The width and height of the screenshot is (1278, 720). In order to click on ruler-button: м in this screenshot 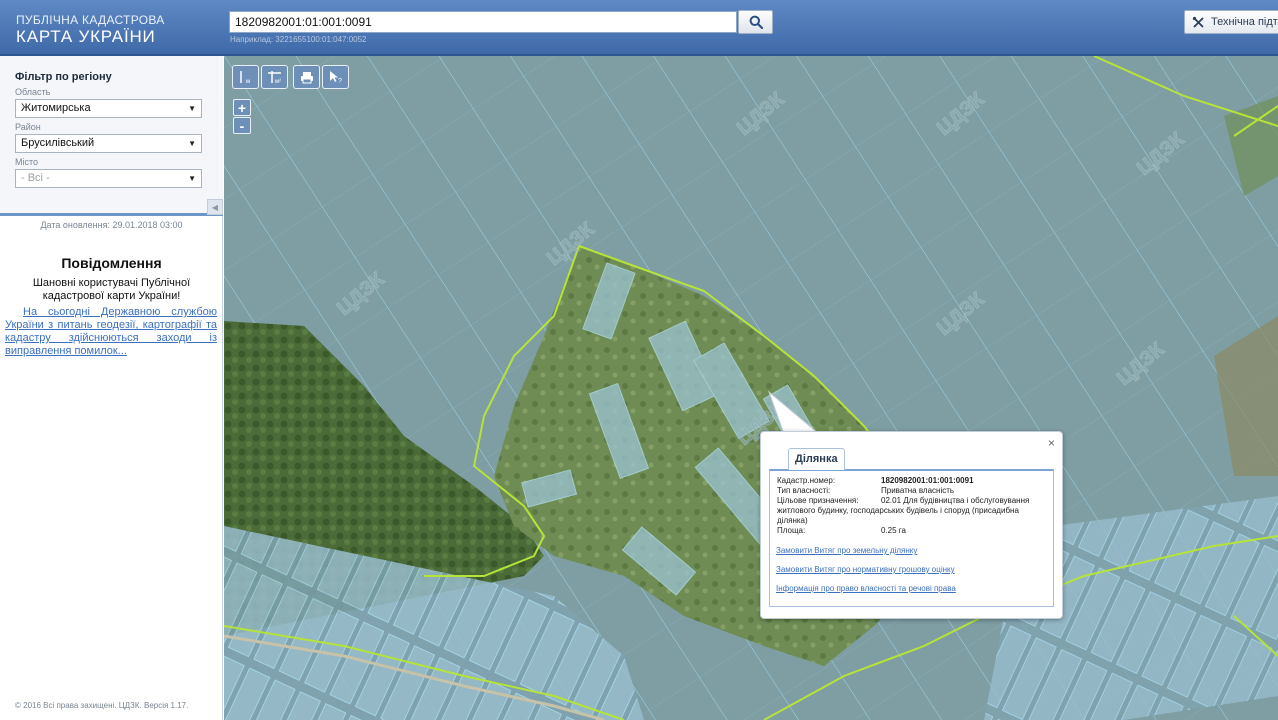, I will do `click(245, 77)`.